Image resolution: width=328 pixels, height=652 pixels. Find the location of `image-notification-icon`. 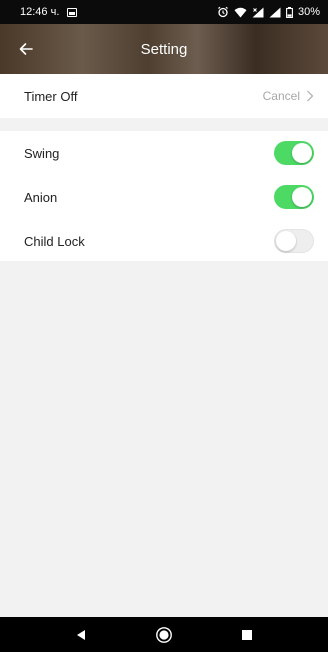

image-notification-icon is located at coordinates (72, 12).